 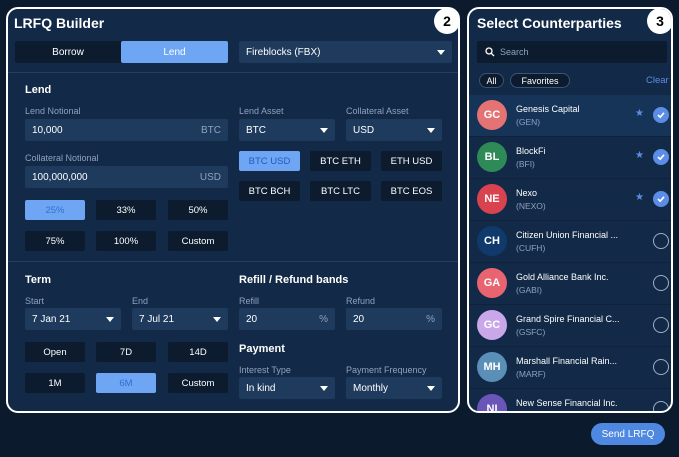 What do you see at coordinates (38, 280) in the screenshot?
I see `term-heading: Term` at bounding box center [38, 280].